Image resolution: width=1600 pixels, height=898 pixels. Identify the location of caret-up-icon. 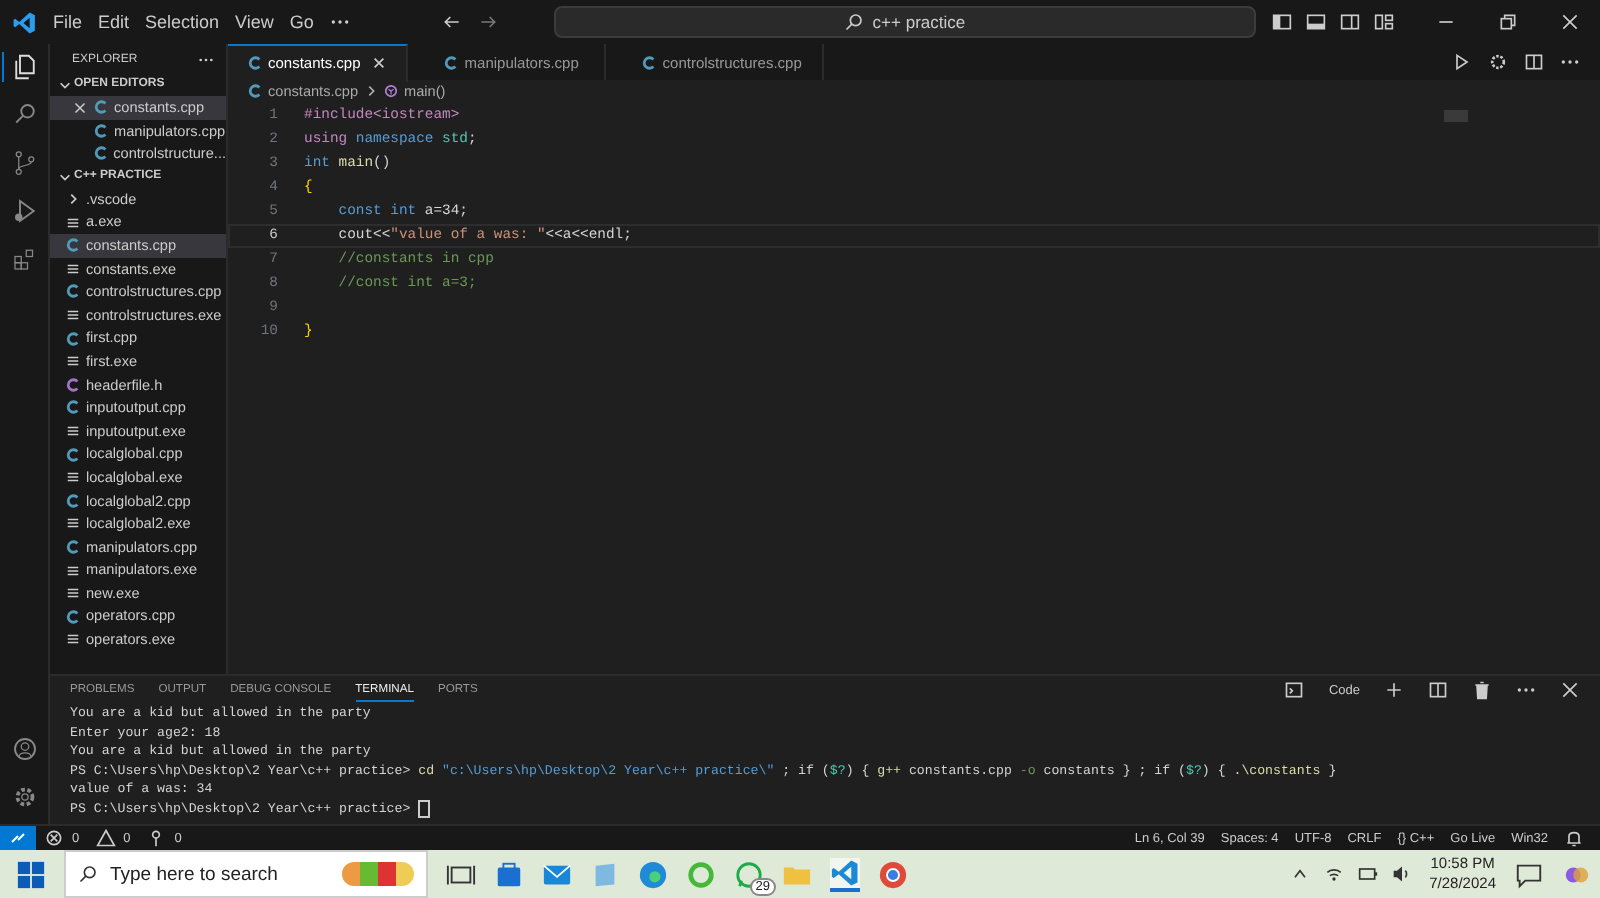
(1299, 874).